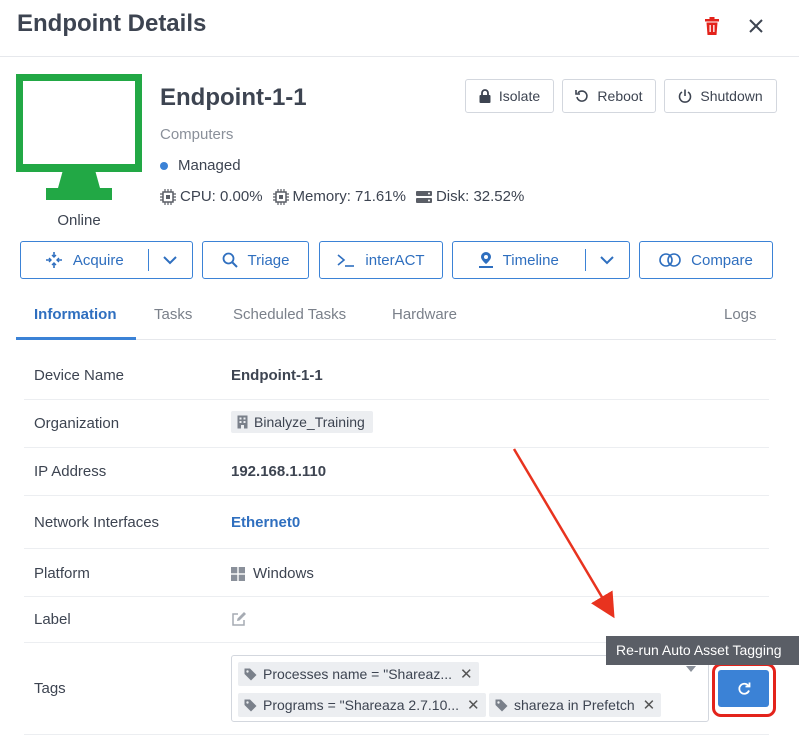 The width and height of the screenshot is (799, 749). Describe the element at coordinates (702, 650) in the screenshot. I see `rerun-tooltip: Re-run Auto Asset Tagging` at that location.